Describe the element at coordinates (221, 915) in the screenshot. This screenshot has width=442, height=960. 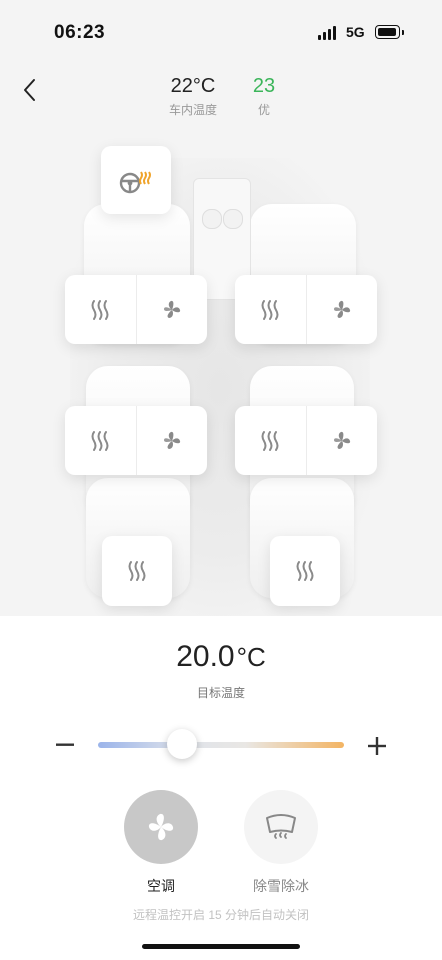
I see `auto-off-notice: 远程温控开启 15 分钟后自动关闭` at that location.